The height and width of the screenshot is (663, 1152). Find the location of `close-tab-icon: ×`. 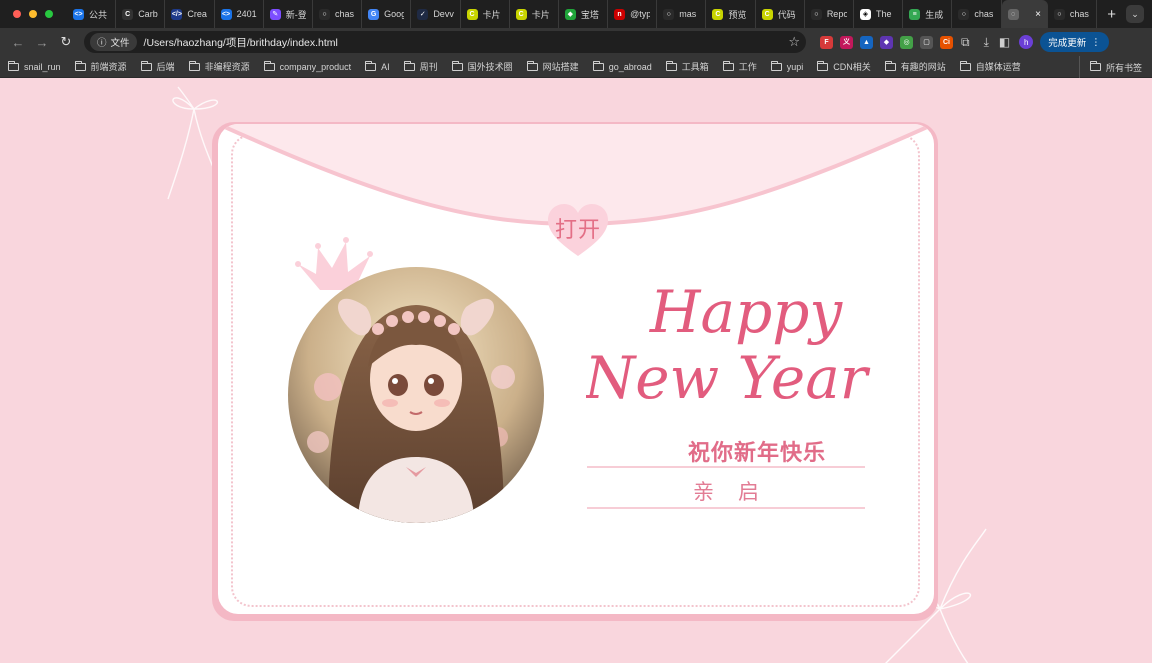

close-tab-icon: × is located at coordinates (1038, 14).